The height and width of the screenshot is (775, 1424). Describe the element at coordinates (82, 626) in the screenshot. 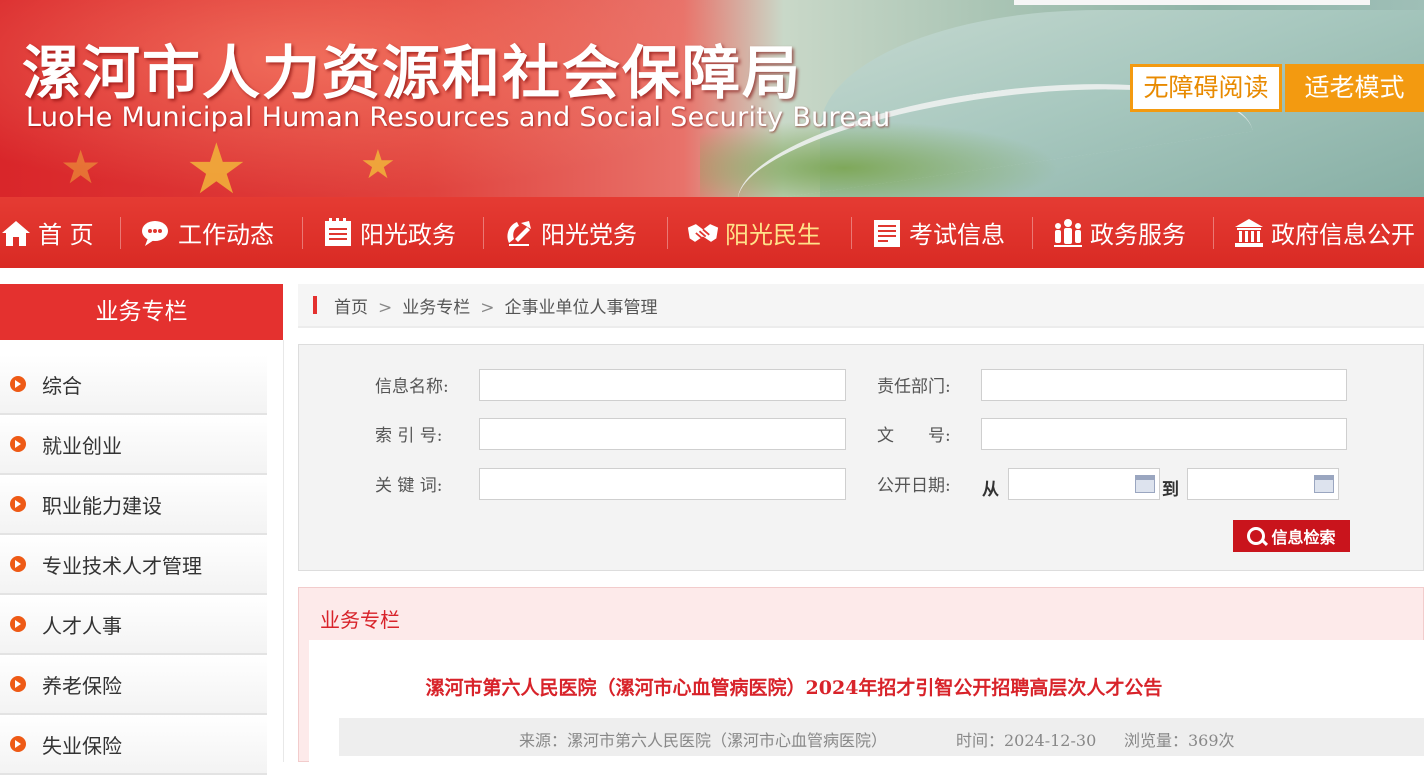

I see `sidebar-item-label: 人才人事` at that location.